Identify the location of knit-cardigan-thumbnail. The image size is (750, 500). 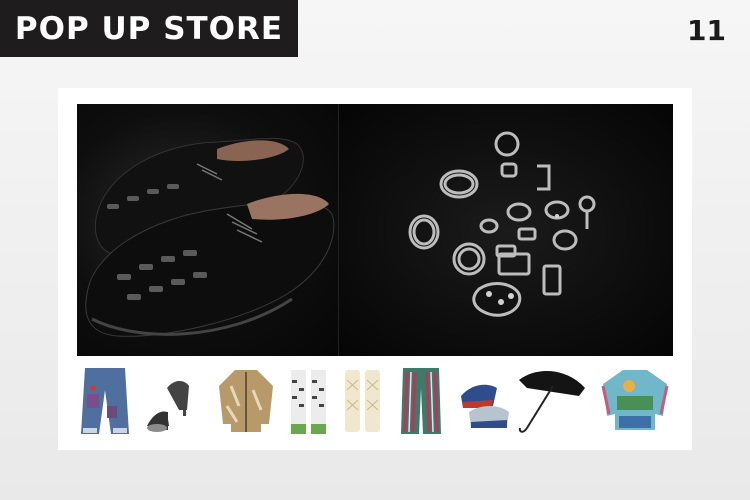
(246, 401).